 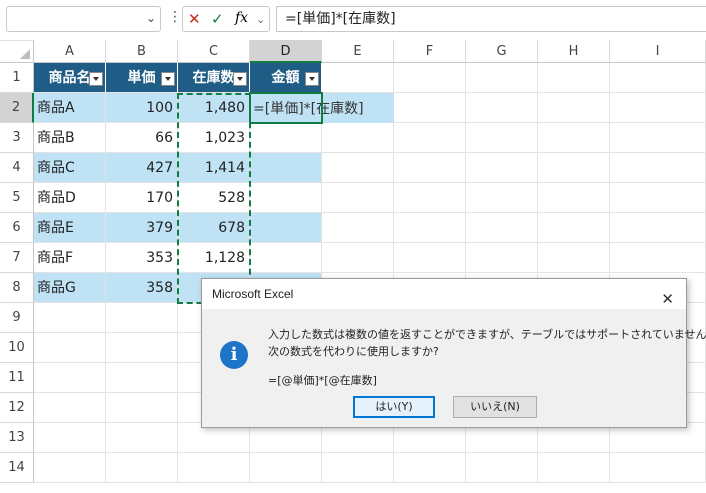 What do you see at coordinates (142, 288) in the screenshot?
I see `table-cell-price: 358` at bounding box center [142, 288].